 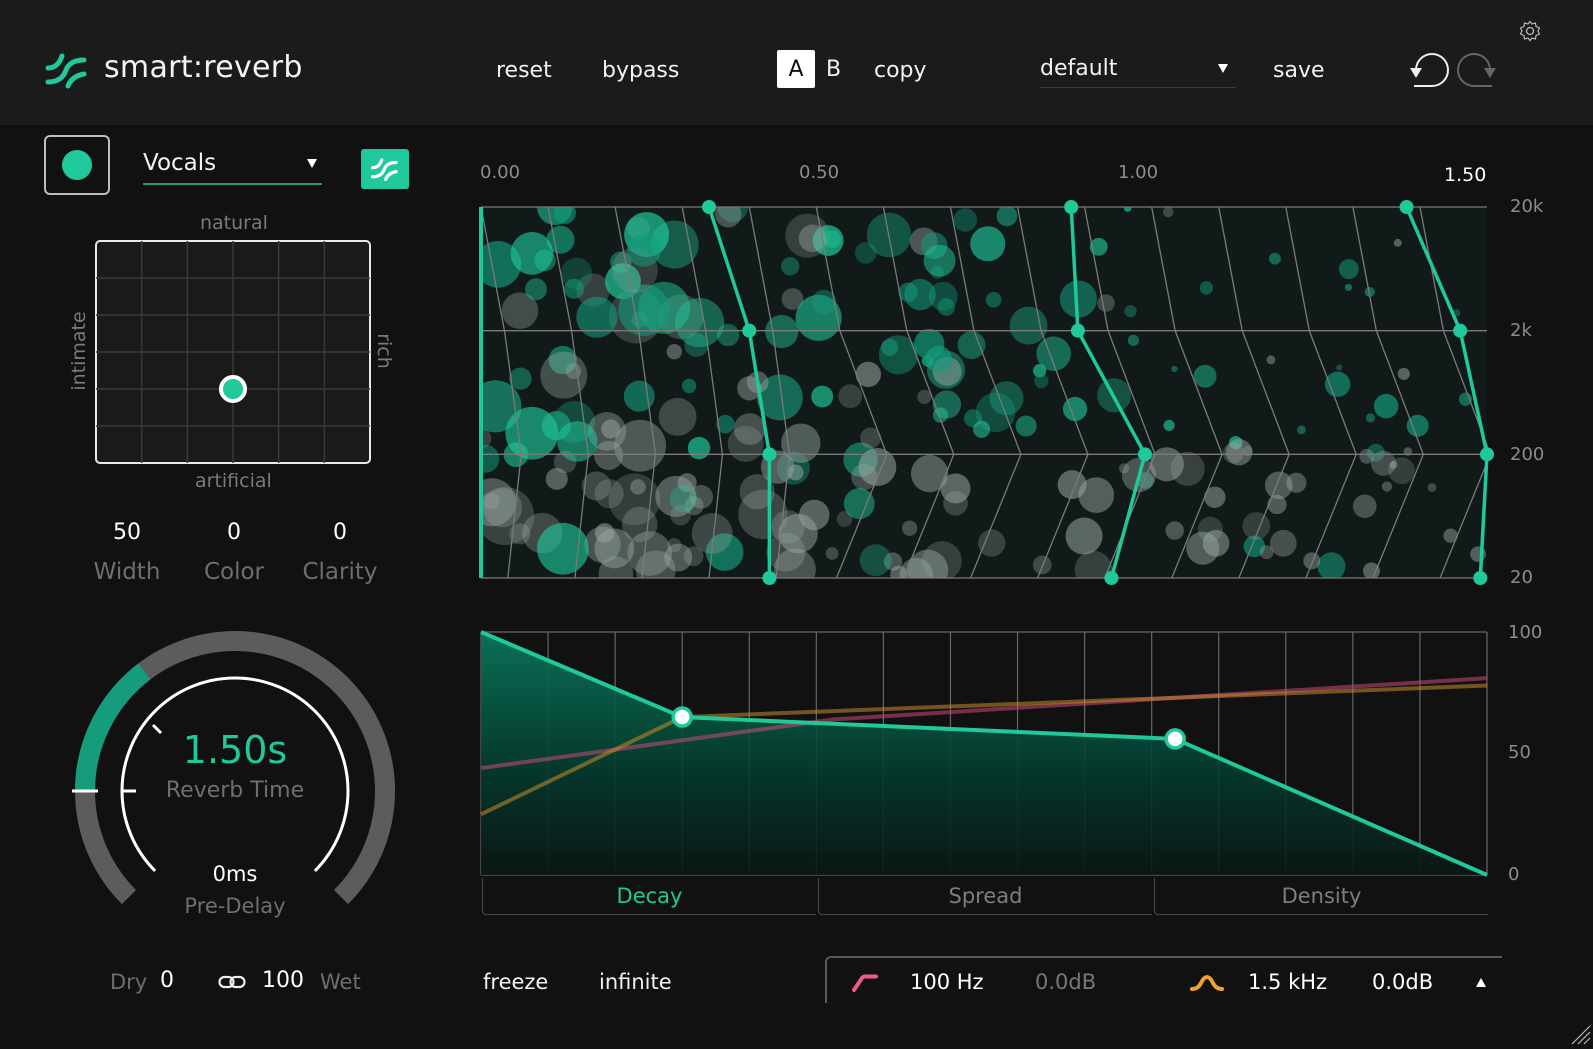 What do you see at coordinates (635, 982) in the screenshot?
I see `infinite-button: infinite` at bounding box center [635, 982].